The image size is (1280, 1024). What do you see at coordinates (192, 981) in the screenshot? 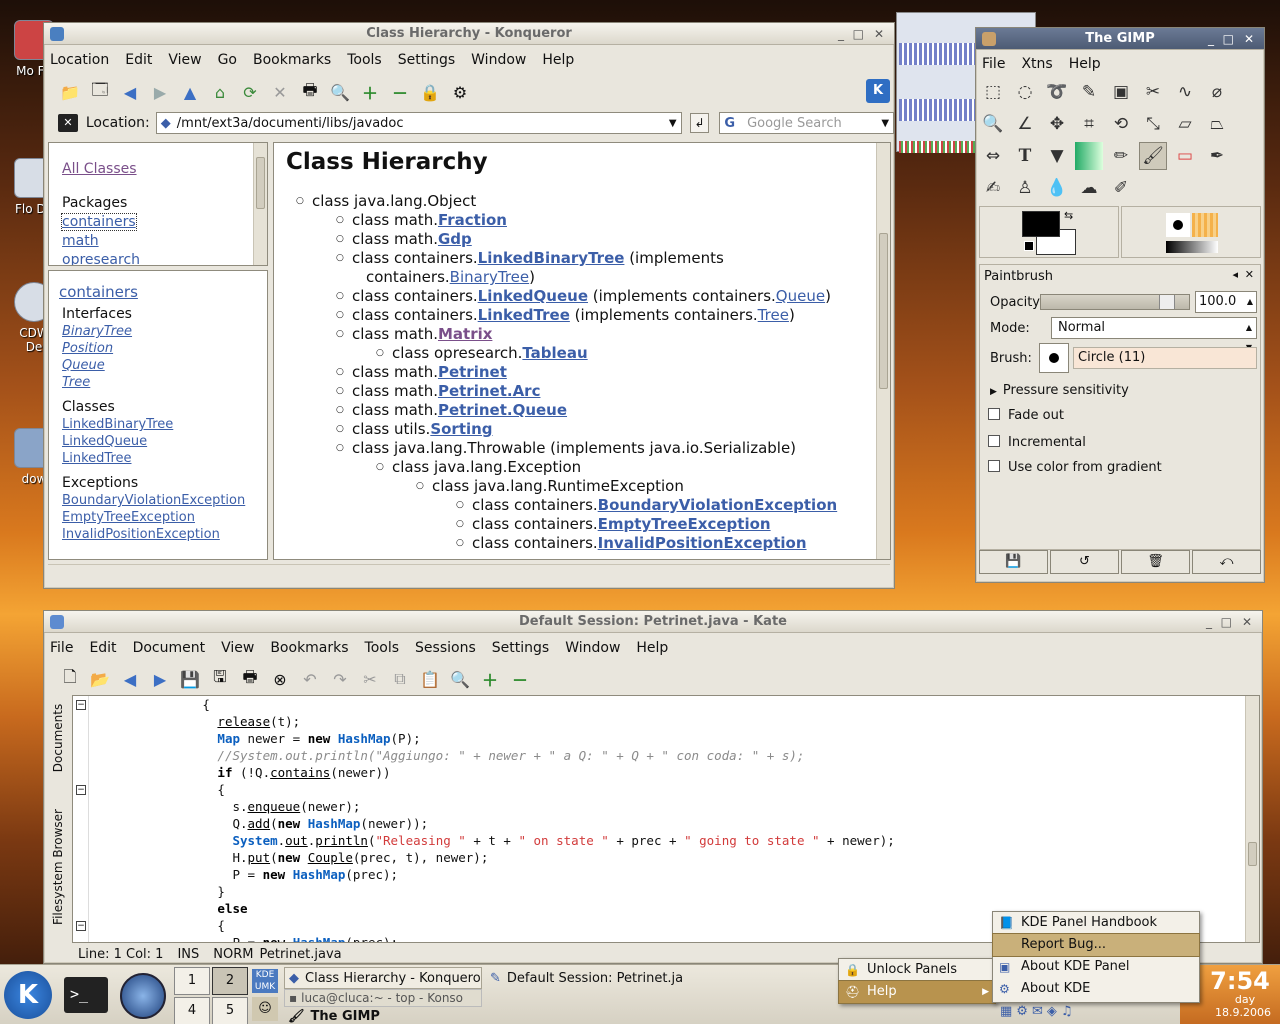
I see `pager-desktop-1: 1` at bounding box center [192, 981].